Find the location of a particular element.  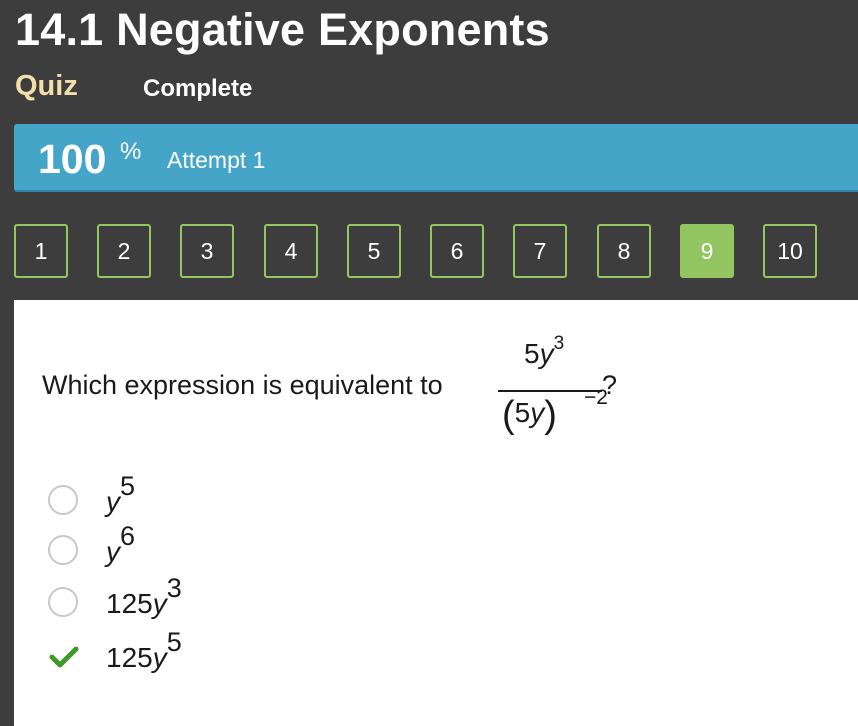

numerator-variable: y is located at coordinates (546, 353).